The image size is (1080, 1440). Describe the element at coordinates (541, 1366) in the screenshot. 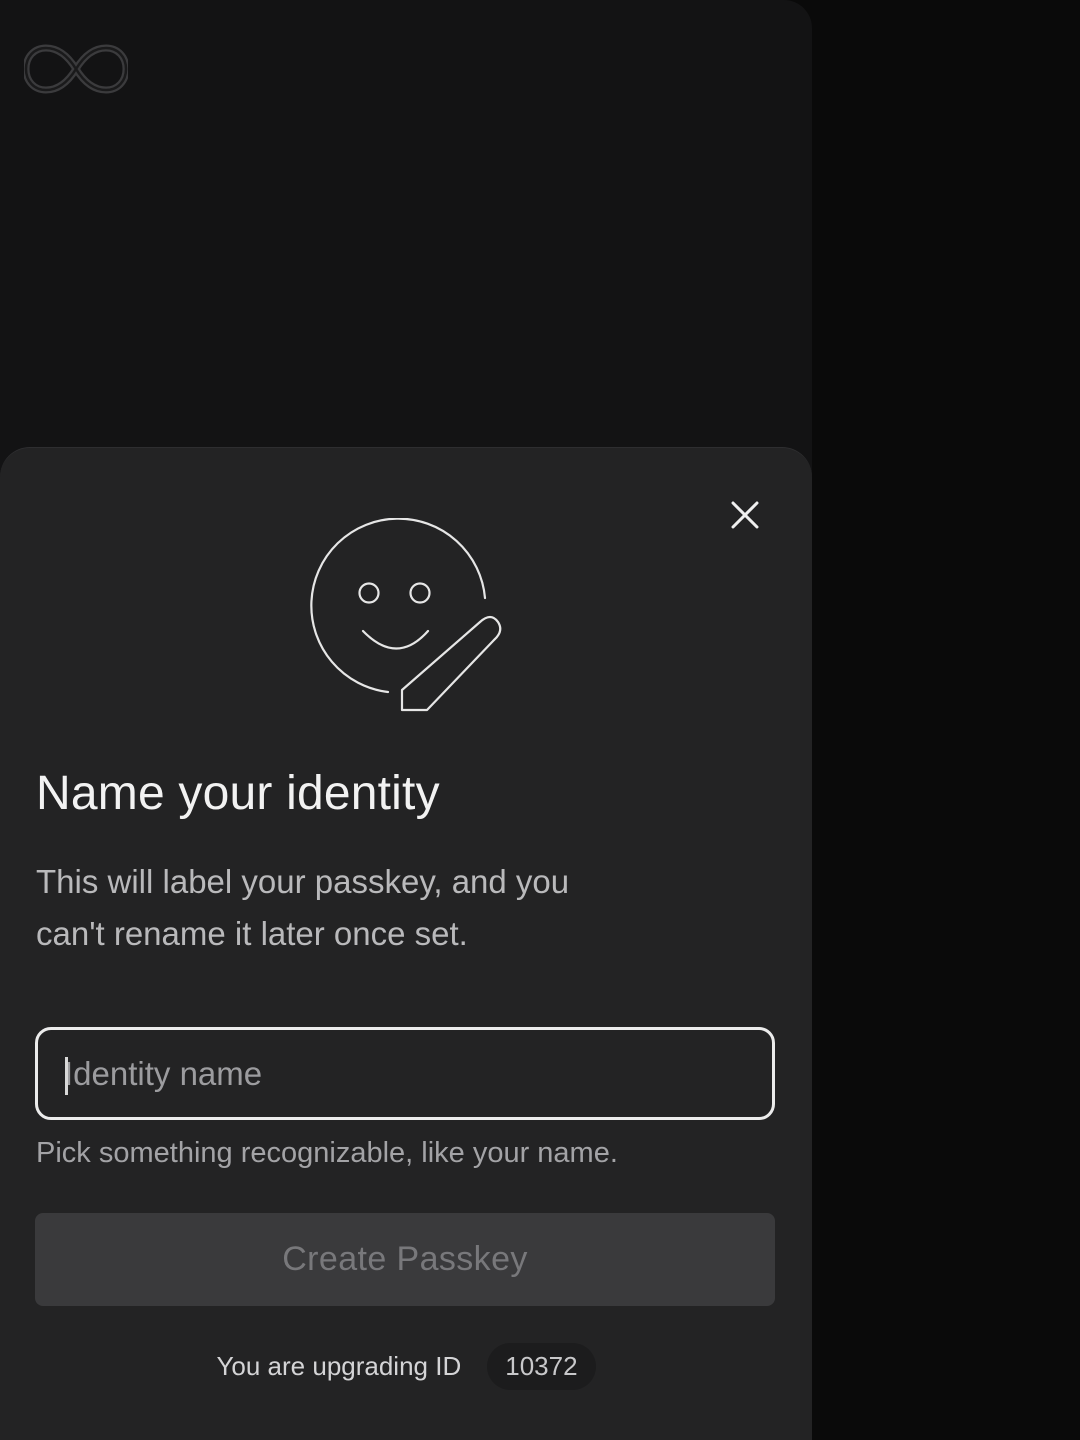

I see `identity-number-badge: 10372` at that location.